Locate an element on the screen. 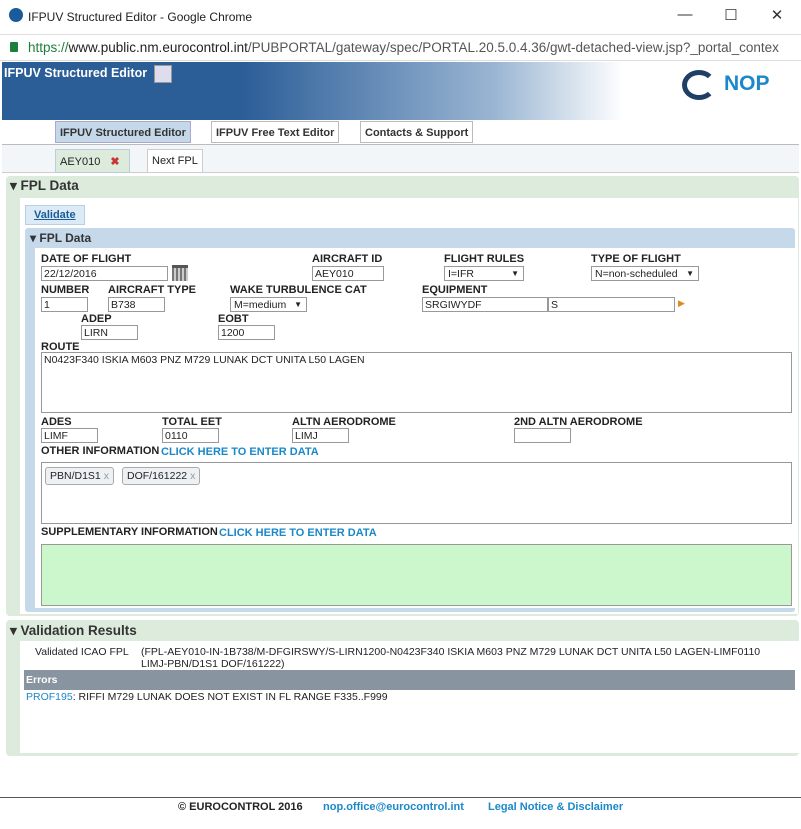 This screenshot has width=801, height=829. type-of-flight-select: N=non-scheduled is located at coordinates (645, 273).